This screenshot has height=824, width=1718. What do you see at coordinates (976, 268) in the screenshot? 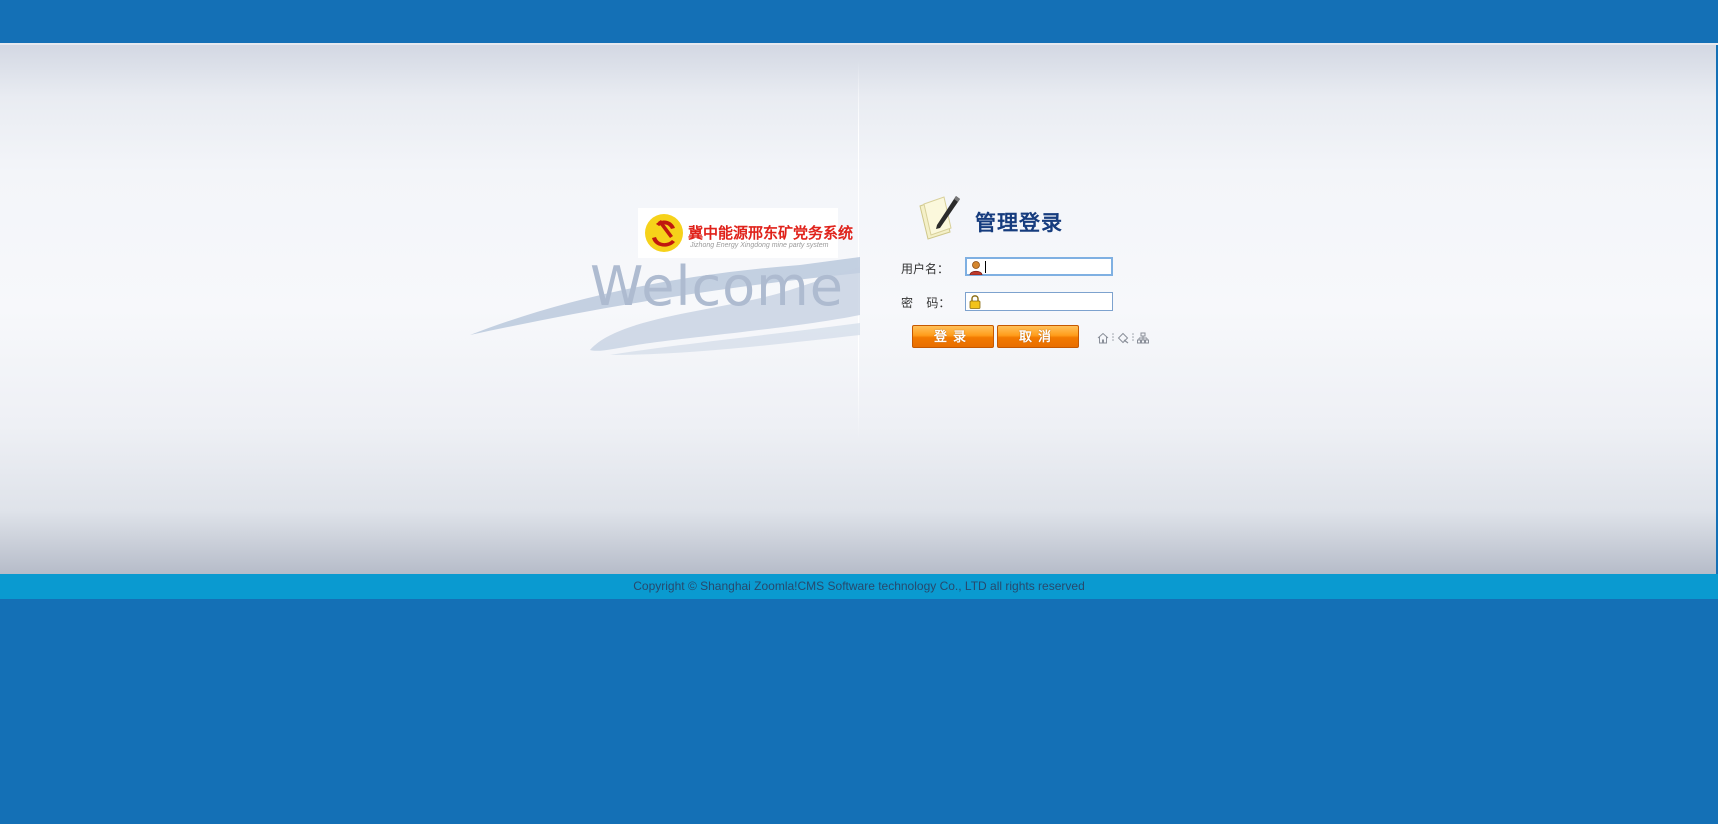
I see `user-icon` at bounding box center [976, 268].